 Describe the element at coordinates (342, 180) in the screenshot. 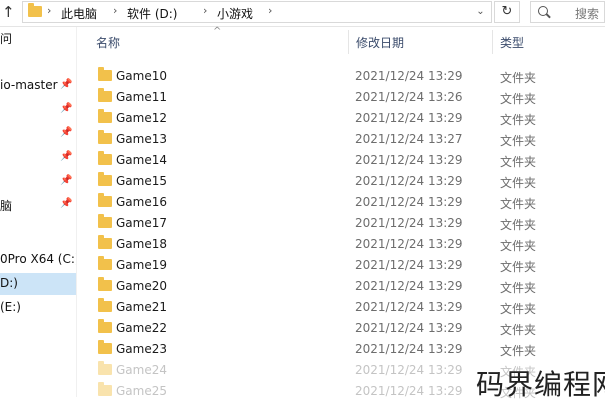

I see `file-row: Game15 2021/12/24 13:29 文件夹` at that location.